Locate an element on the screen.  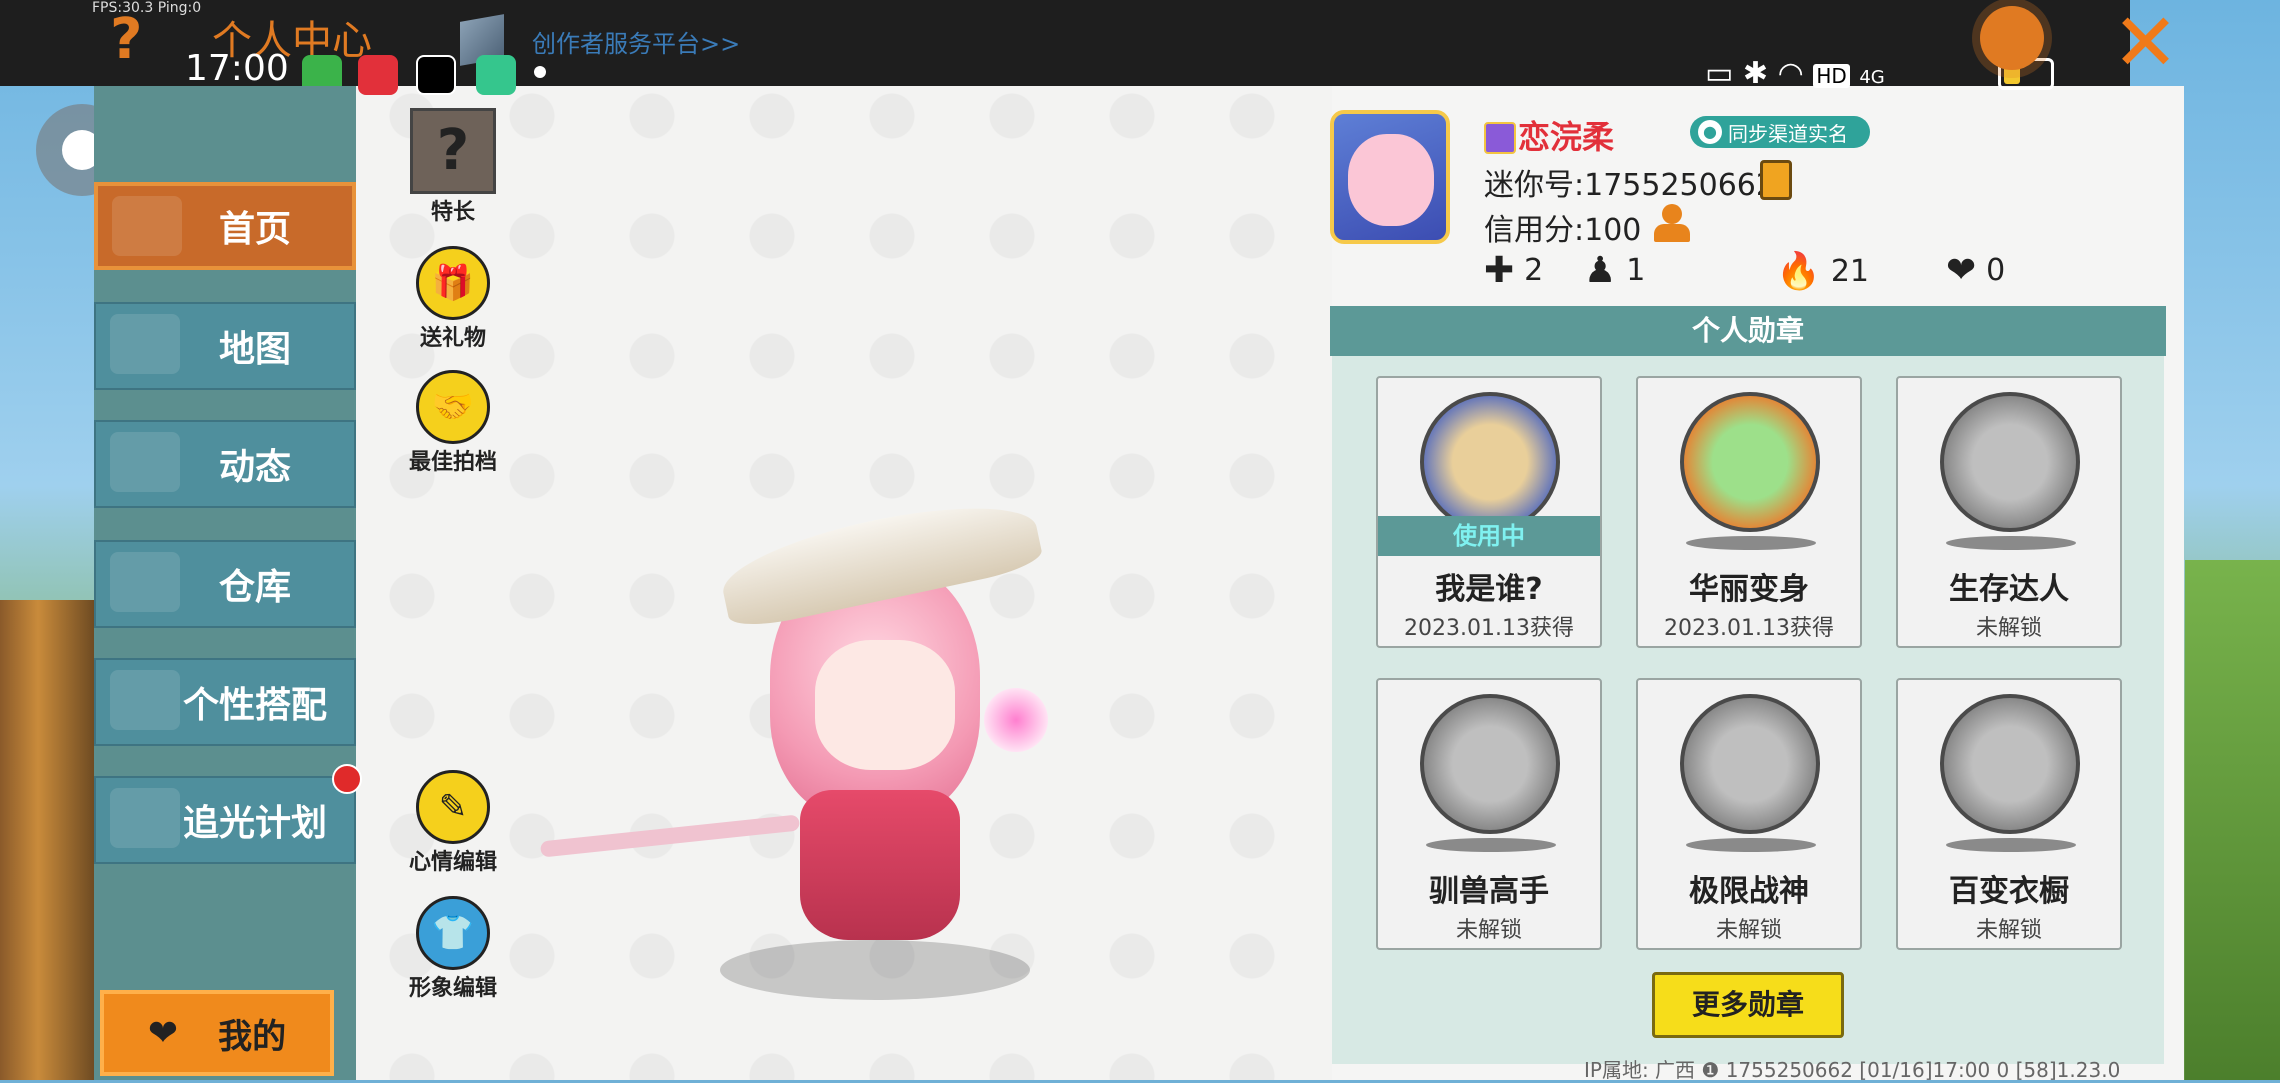
screen-cast-icon: ▭ is located at coordinates (1719, 73).